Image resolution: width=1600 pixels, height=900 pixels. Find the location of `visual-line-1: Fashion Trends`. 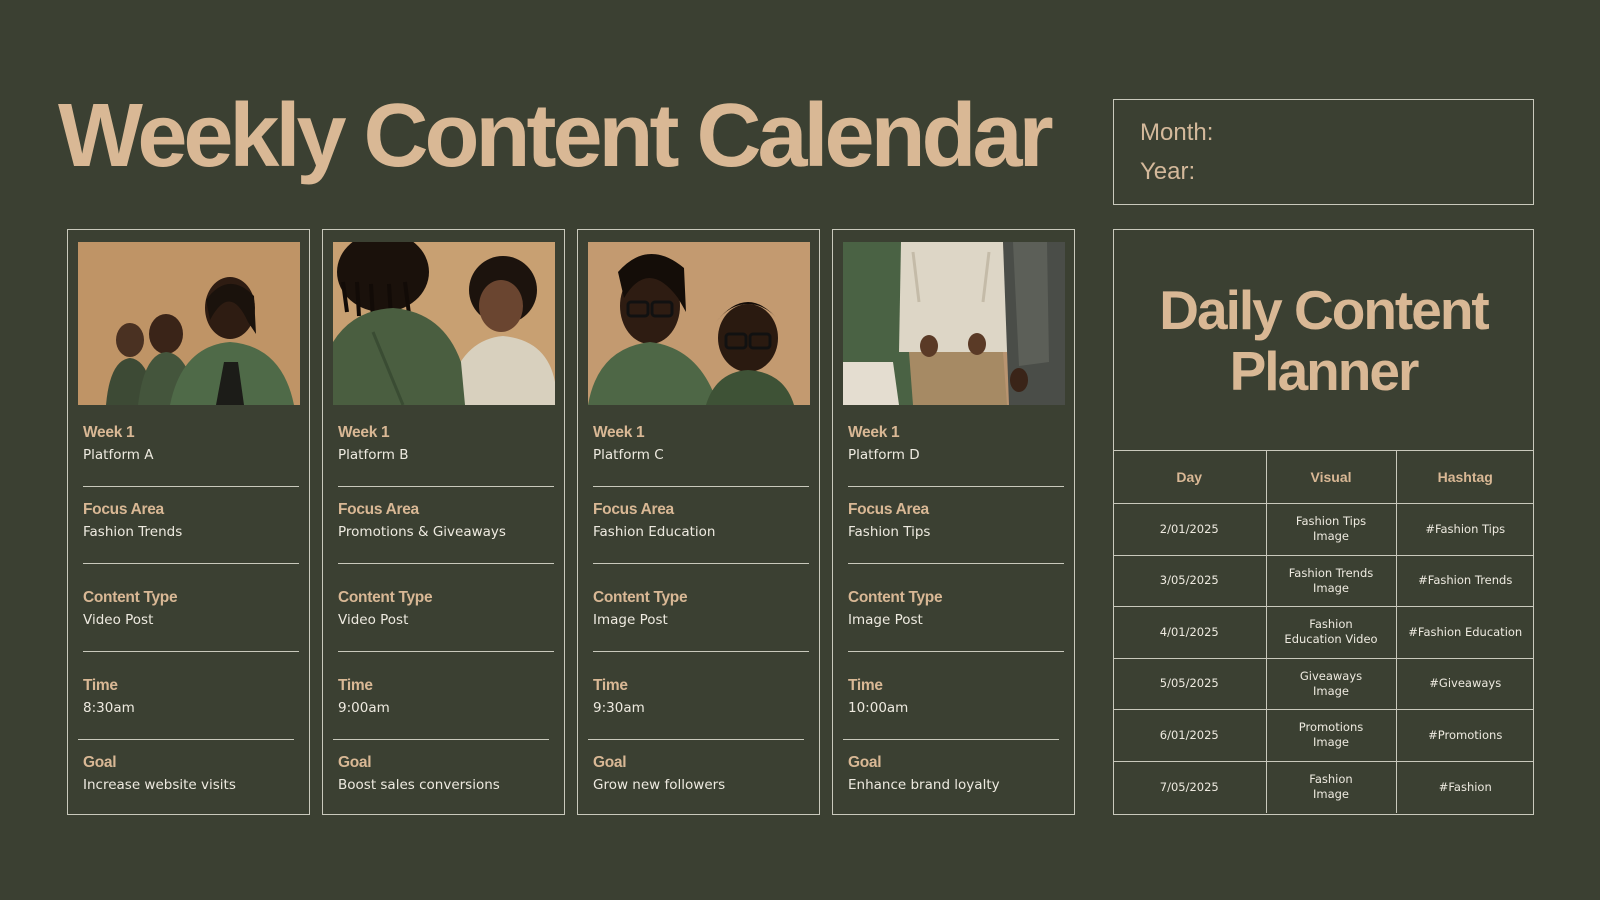

visual-line-1: Fashion Trends is located at coordinates (1331, 572).